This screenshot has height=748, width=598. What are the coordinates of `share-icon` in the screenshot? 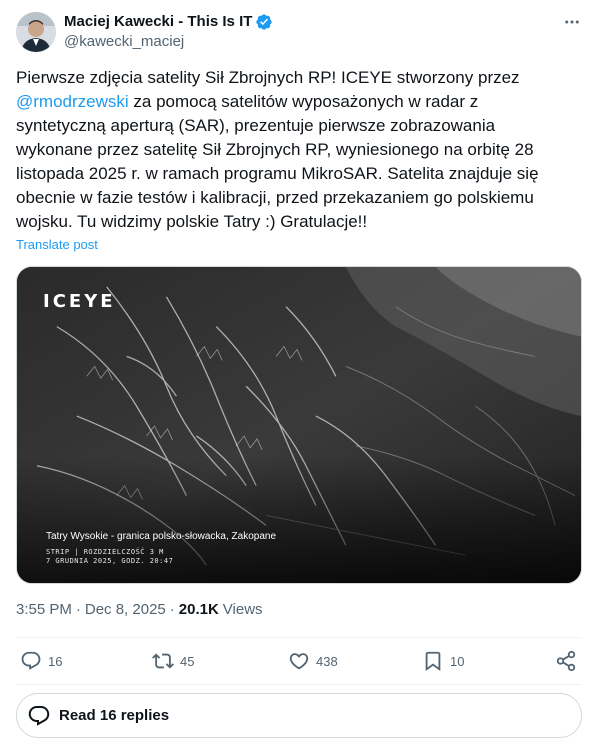 It's located at (566, 661).